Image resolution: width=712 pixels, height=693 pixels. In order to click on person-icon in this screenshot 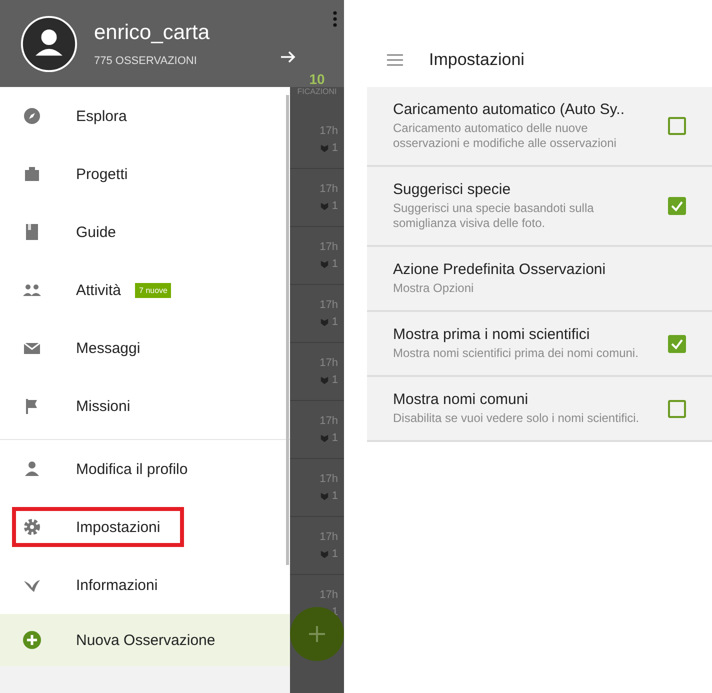, I will do `click(32, 469)`.